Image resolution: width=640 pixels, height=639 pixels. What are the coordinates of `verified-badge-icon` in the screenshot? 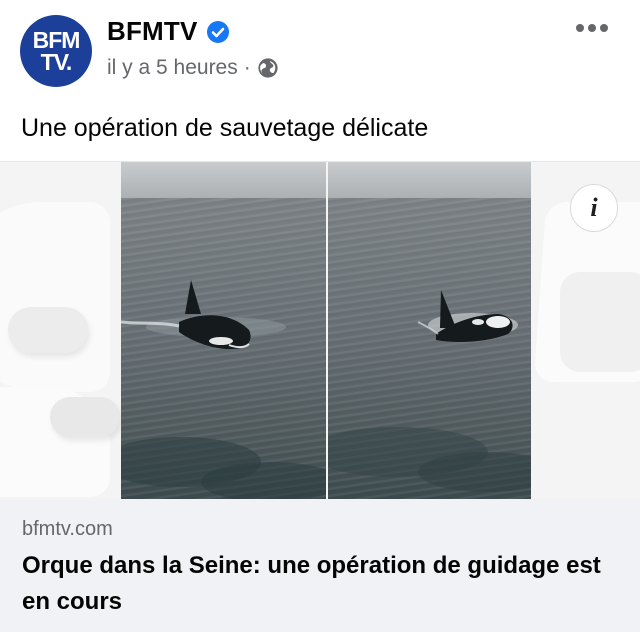 It's located at (217, 31).